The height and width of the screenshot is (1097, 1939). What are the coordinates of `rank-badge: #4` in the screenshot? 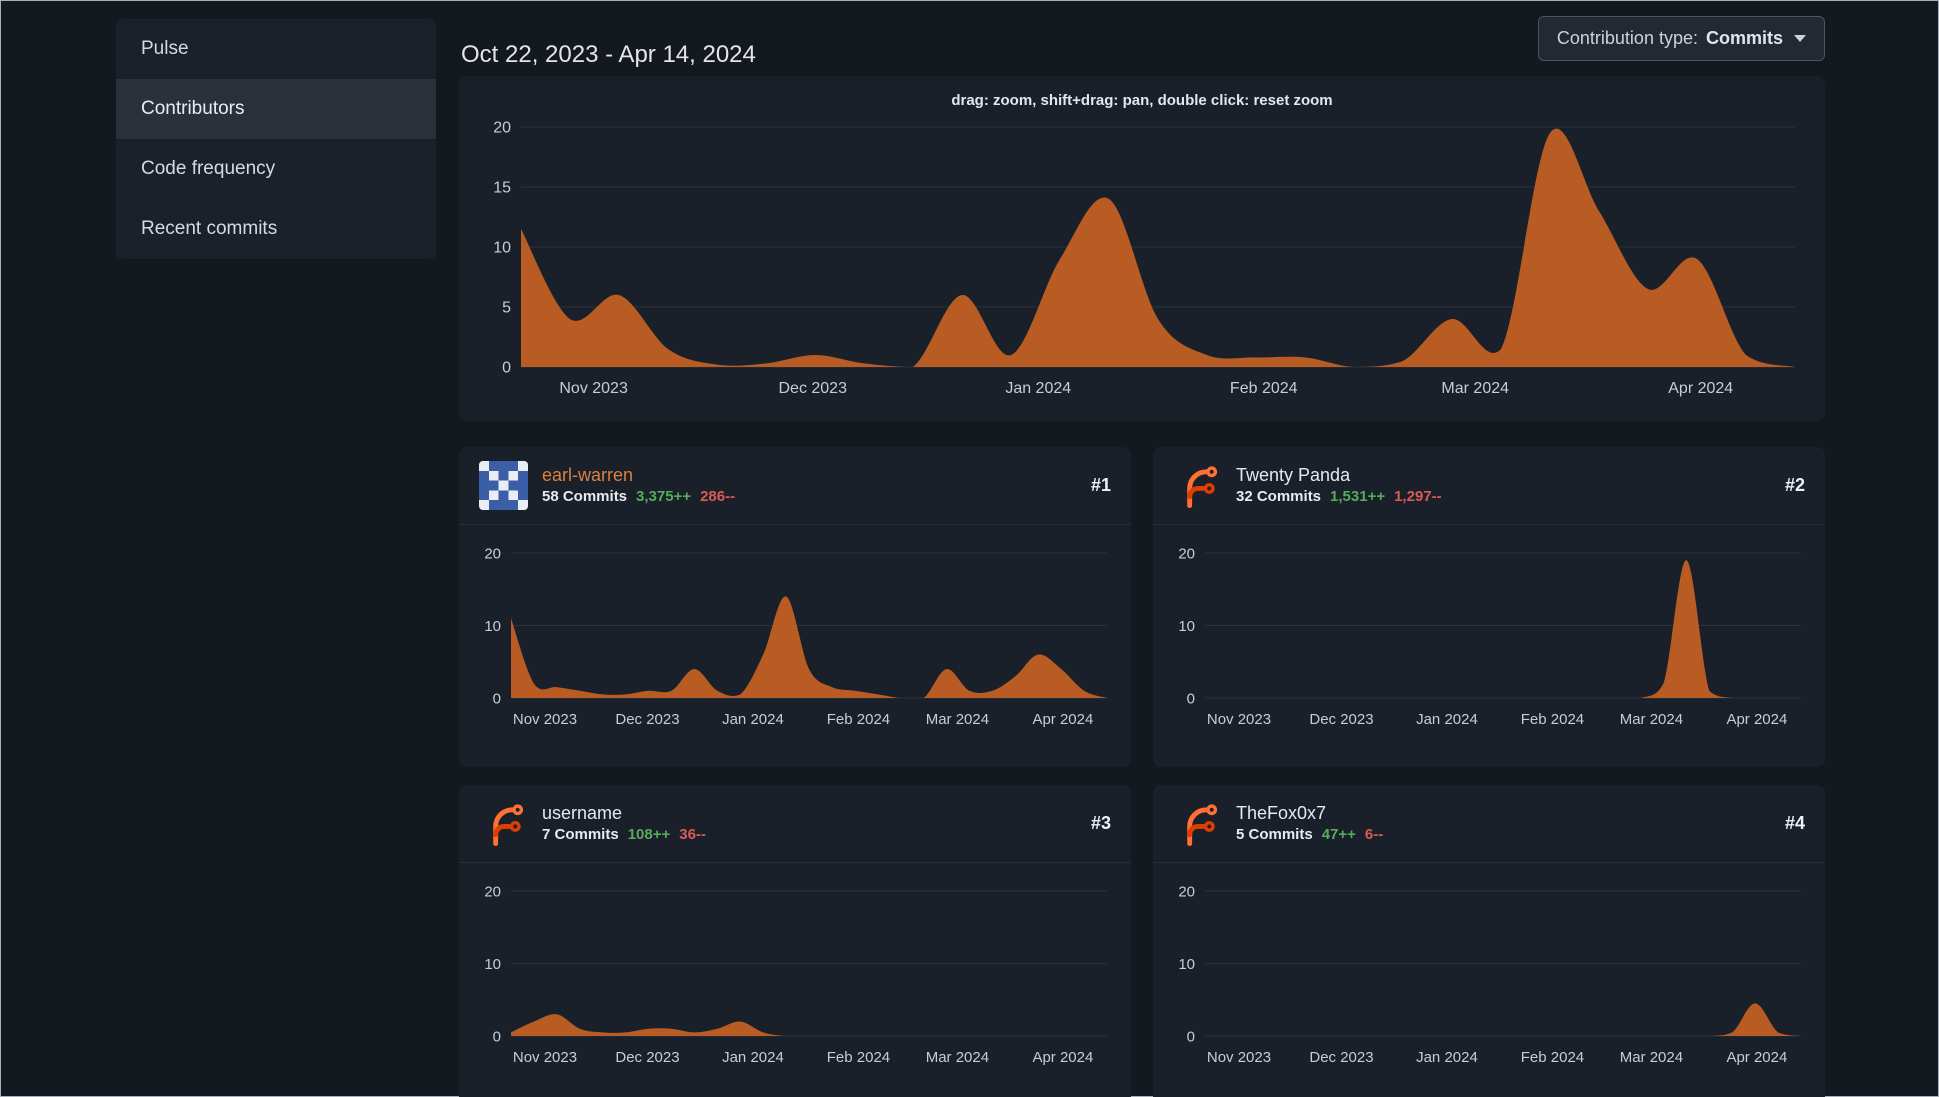 It's located at (1794, 823).